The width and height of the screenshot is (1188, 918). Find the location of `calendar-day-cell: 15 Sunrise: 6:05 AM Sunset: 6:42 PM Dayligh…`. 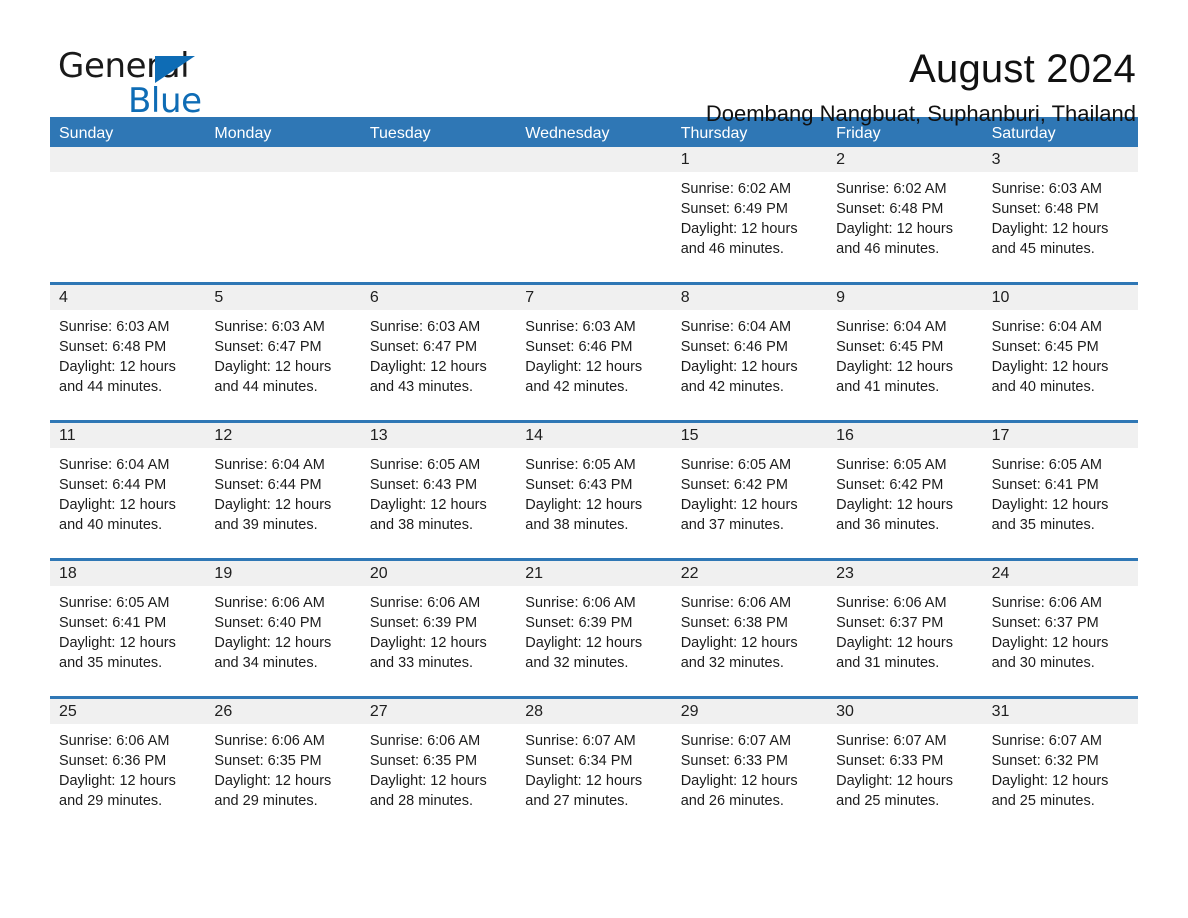

calendar-day-cell: 15 Sunrise: 6:05 AM Sunset: 6:42 PM Dayligh… is located at coordinates (749, 490).